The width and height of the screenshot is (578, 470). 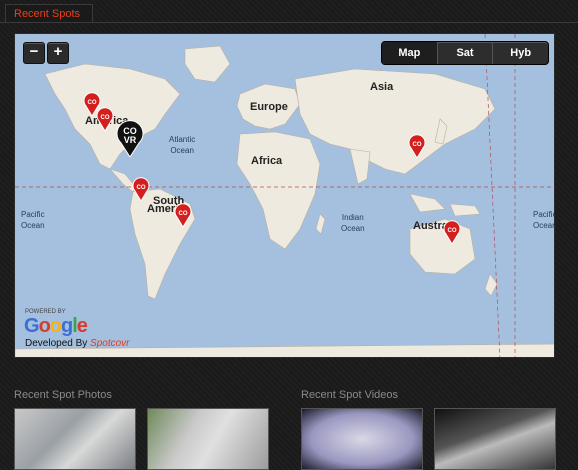 I want to click on tab-recent-spots: Recent Spots, so click(x=49, y=13).